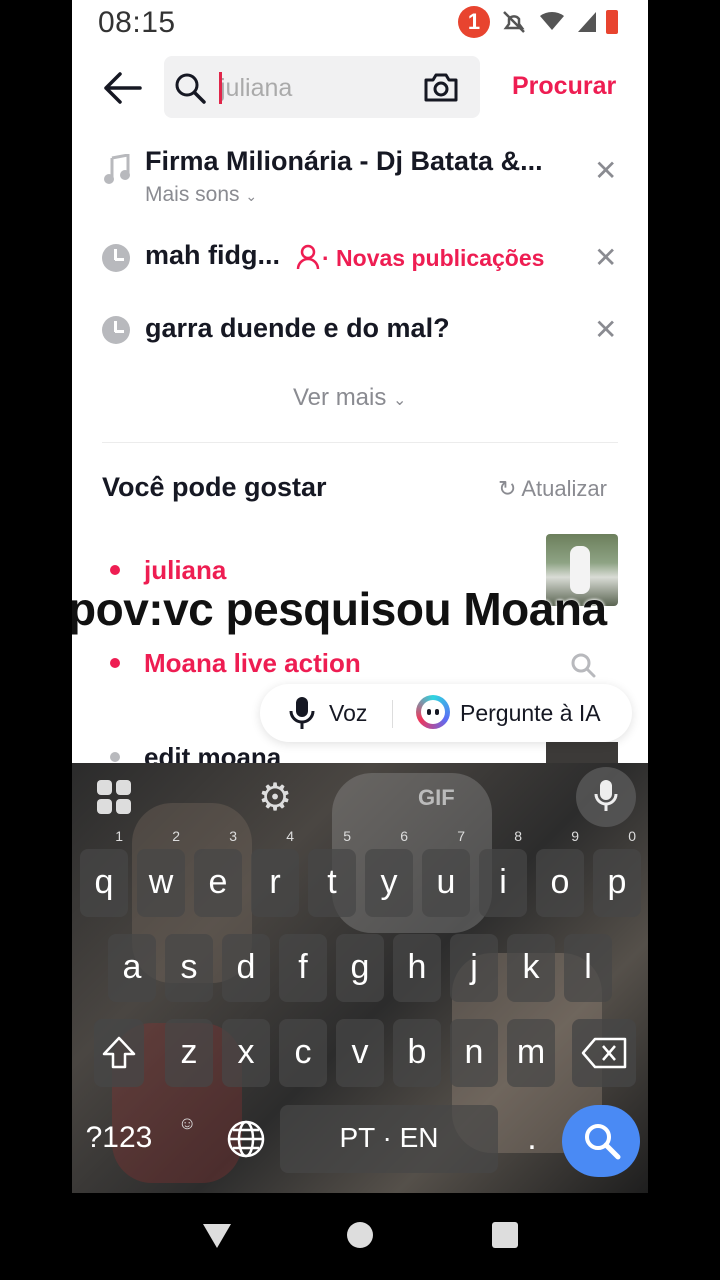 The height and width of the screenshot is (1280, 720). I want to click on key-label: t, so click(332, 882).